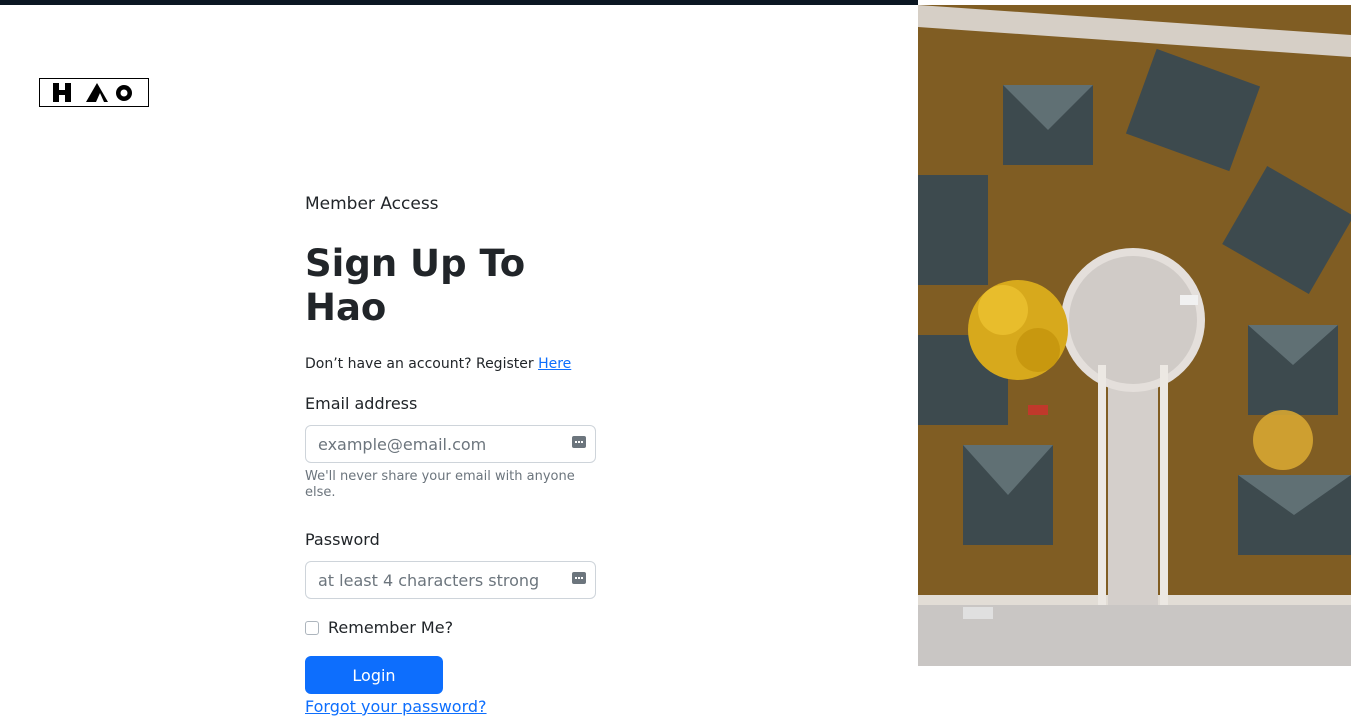 This screenshot has width=1351, height=717. What do you see at coordinates (554, 364) in the screenshot?
I see `register-link: Here` at bounding box center [554, 364].